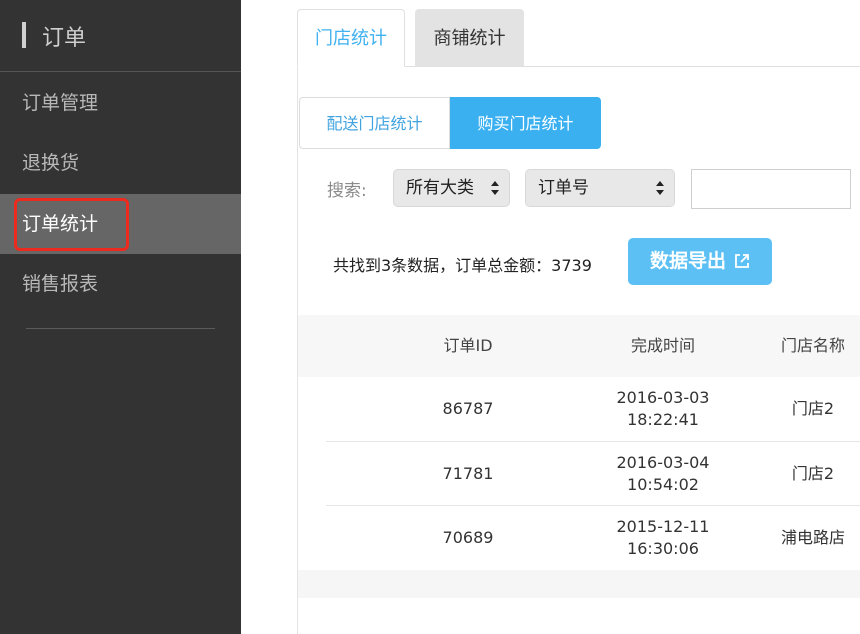  I want to click on search-label: 搜索:, so click(347, 191).